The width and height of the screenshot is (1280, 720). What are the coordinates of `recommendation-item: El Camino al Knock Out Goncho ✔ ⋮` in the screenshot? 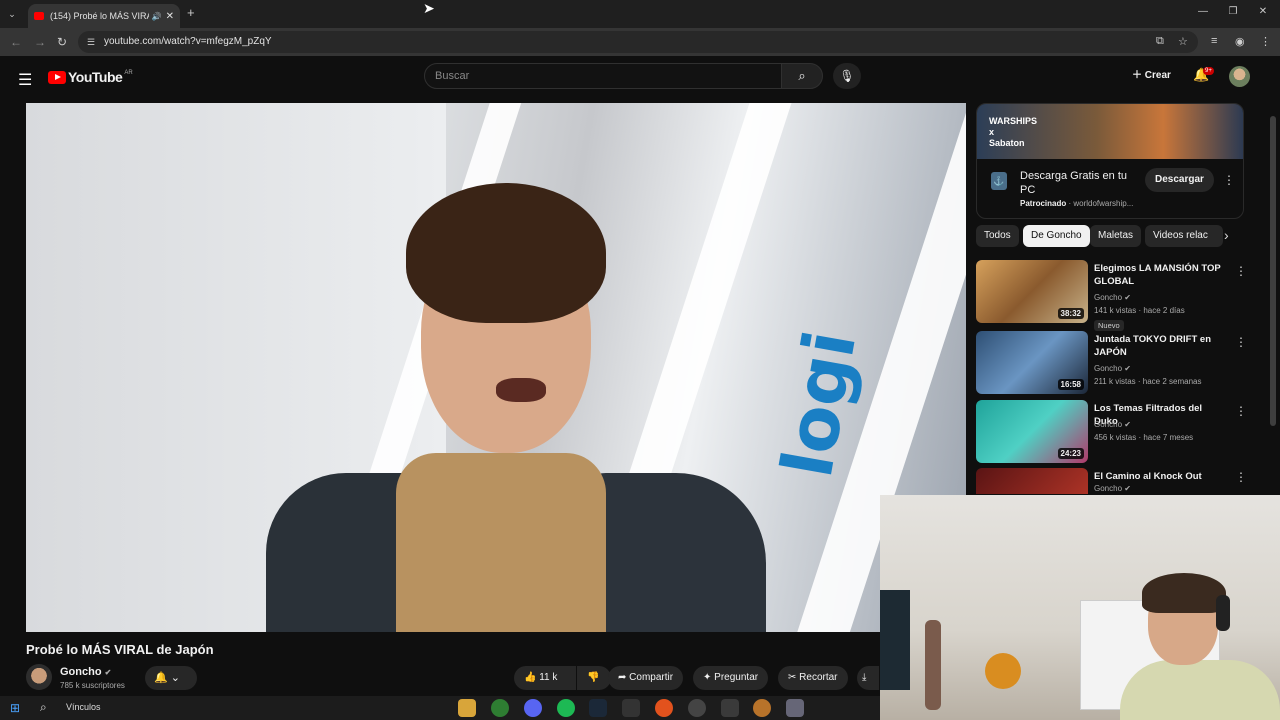 It's located at (1110, 481).